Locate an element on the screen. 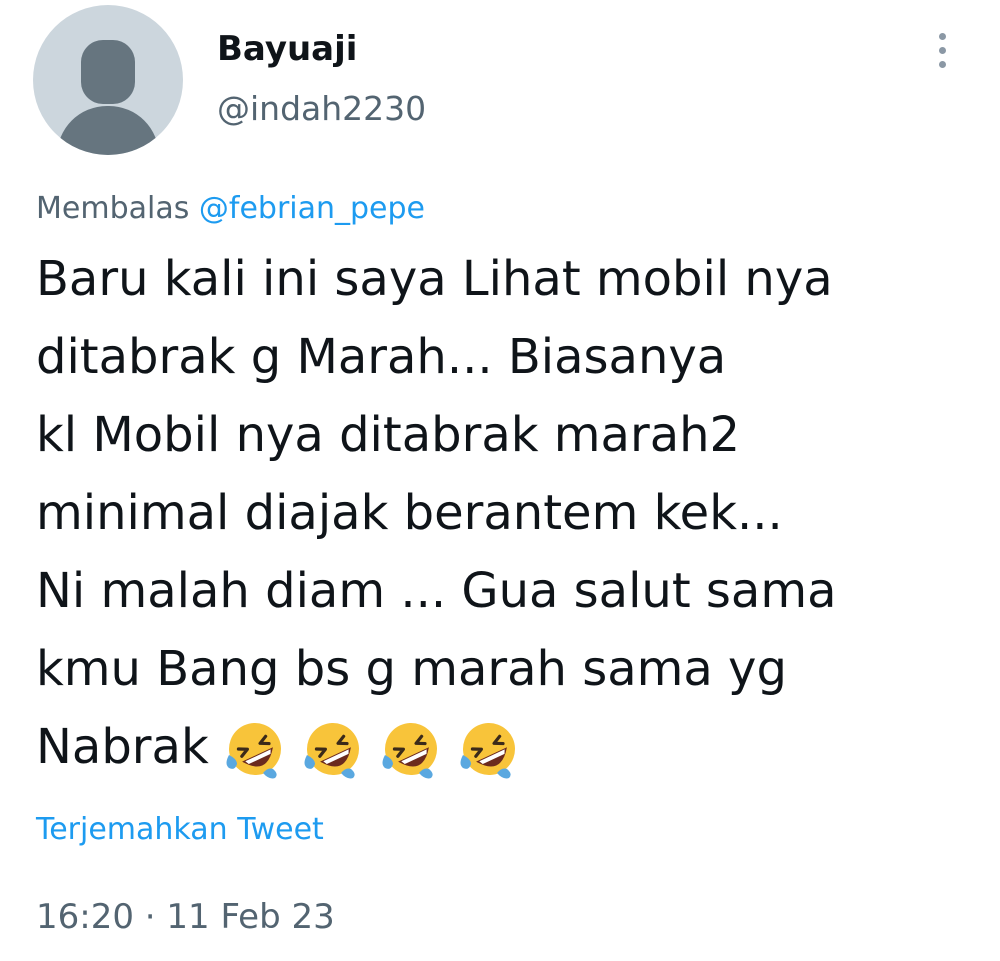  tweet-text-line: kmu Bang bs g marah sama yg is located at coordinates (411, 669).